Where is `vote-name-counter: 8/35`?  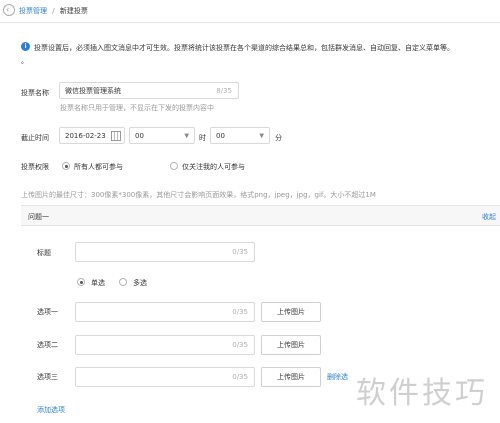
vote-name-counter: 8/35 is located at coordinates (224, 90).